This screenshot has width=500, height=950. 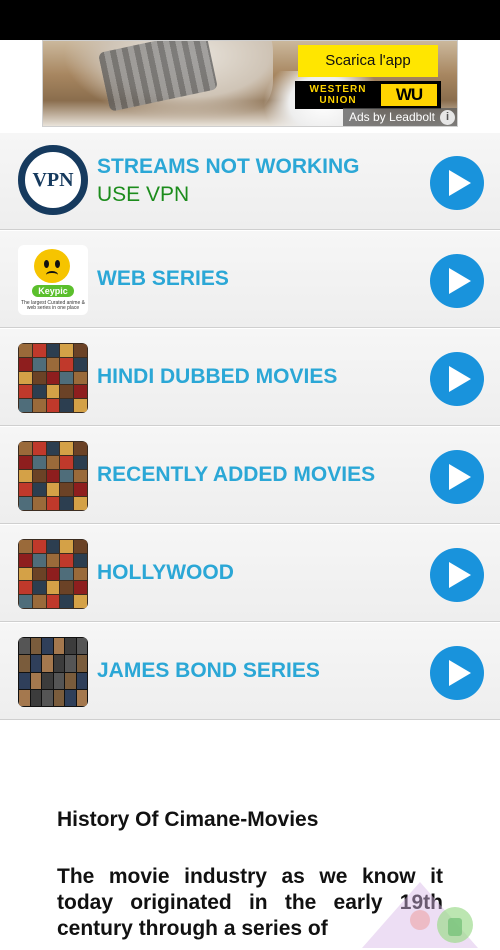 I want to click on list-item-james-bond-series: JAMES BOND SERIES, so click(x=250, y=671).